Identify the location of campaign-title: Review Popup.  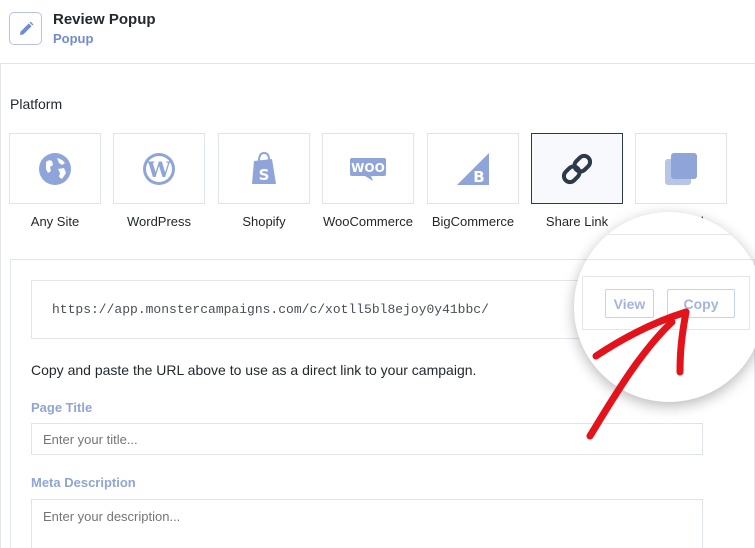
(104, 19).